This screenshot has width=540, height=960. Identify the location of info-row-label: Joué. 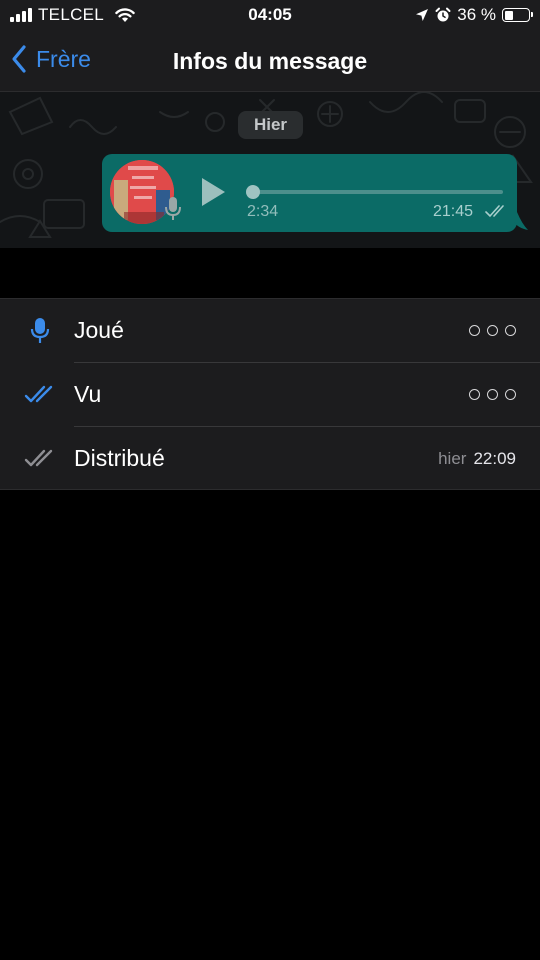
(99, 330).